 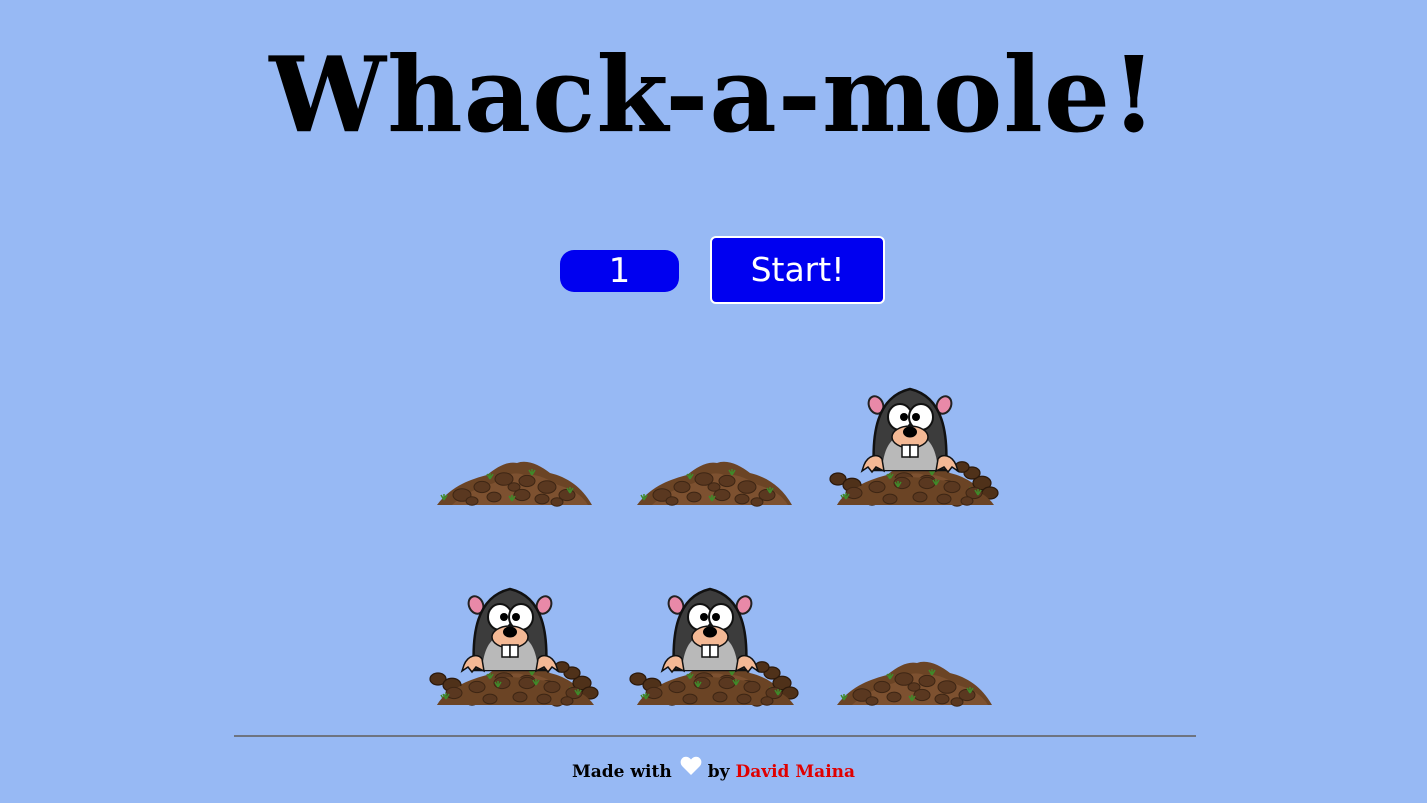 I want to click on by-text: by, so click(x=718, y=772).